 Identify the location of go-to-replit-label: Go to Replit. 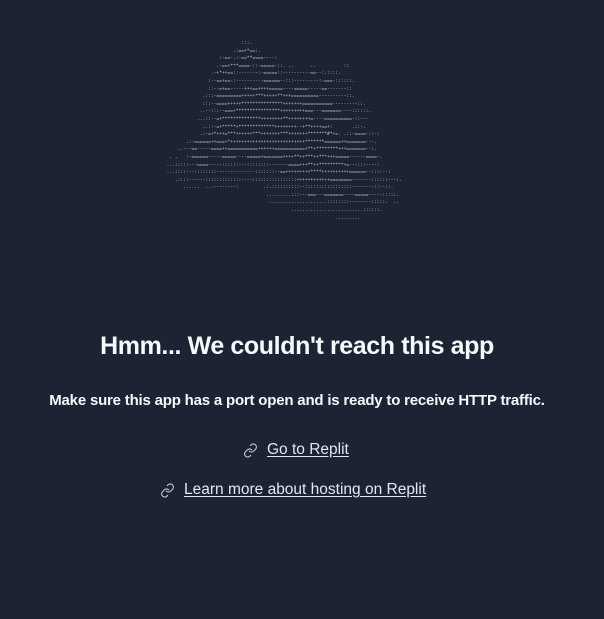
(308, 449).